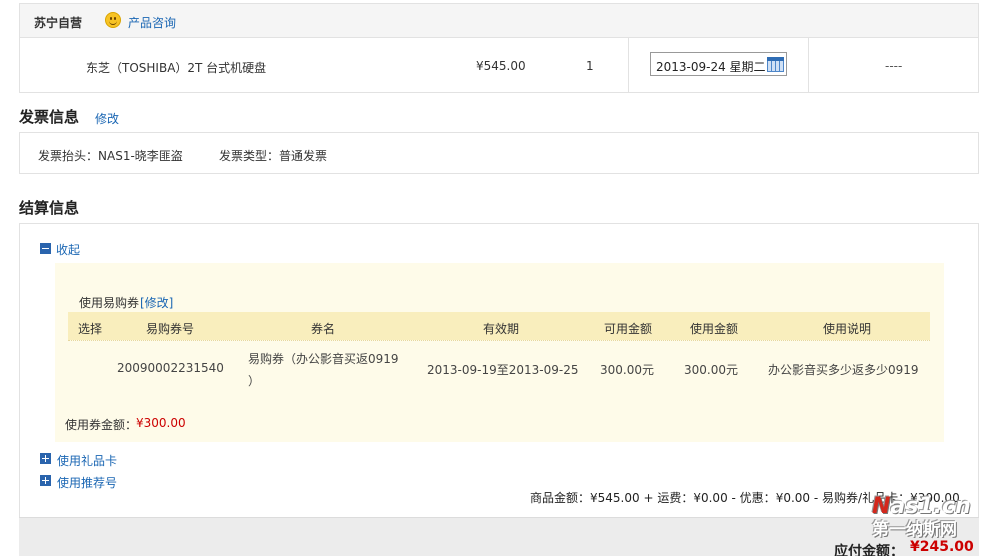 The width and height of the screenshot is (992, 556). Describe the element at coordinates (847, 329) in the screenshot. I see `col-description: 使用说明` at that location.